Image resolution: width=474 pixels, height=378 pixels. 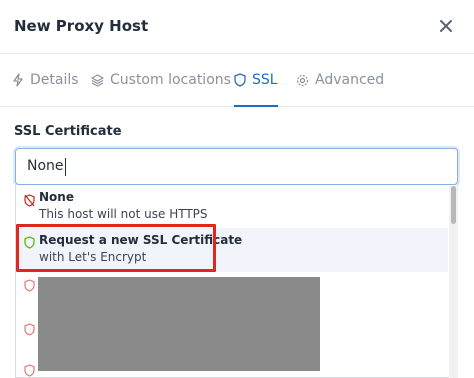 I want to click on ssl-certificate-value: None, so click(x=45, y=166).